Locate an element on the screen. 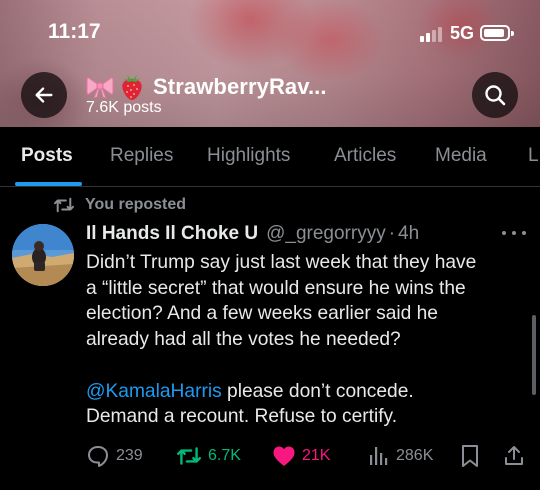  heart-icon is located at coordinates (284, 456).